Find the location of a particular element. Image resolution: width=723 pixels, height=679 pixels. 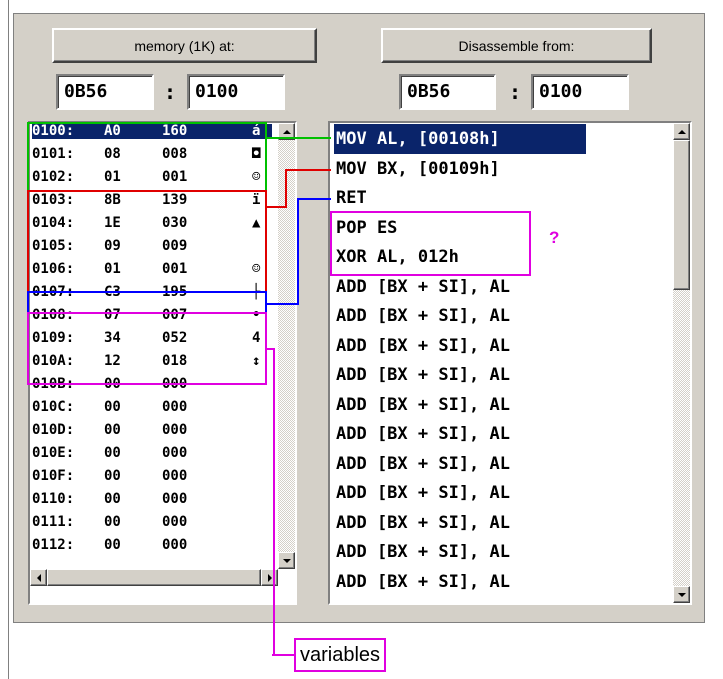

disassemble-from-button: Disassemble from: is located at coordinates (516, 45).